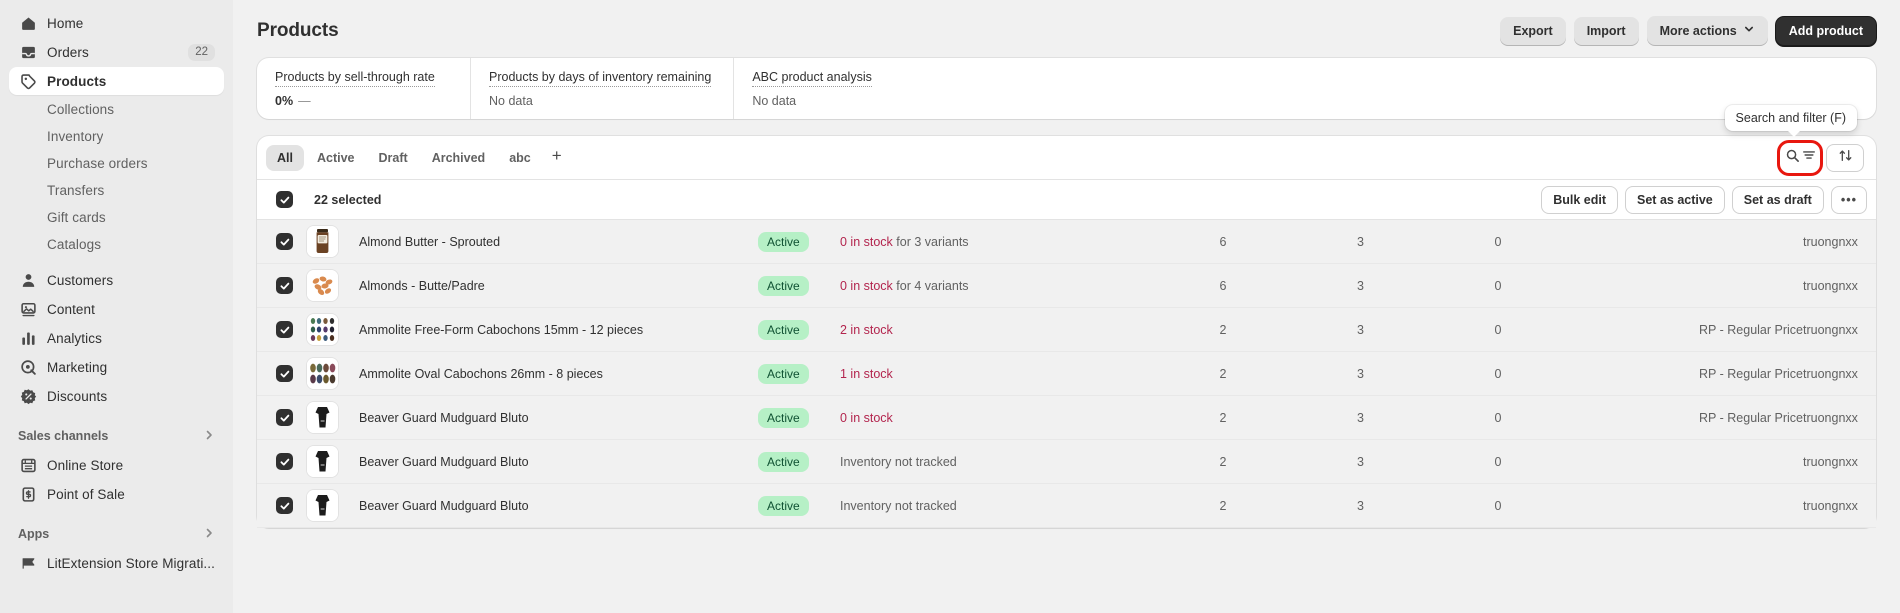  Describe the element at coordinates (1845, 157) in the screenshot. I see `sort-button` at that location.